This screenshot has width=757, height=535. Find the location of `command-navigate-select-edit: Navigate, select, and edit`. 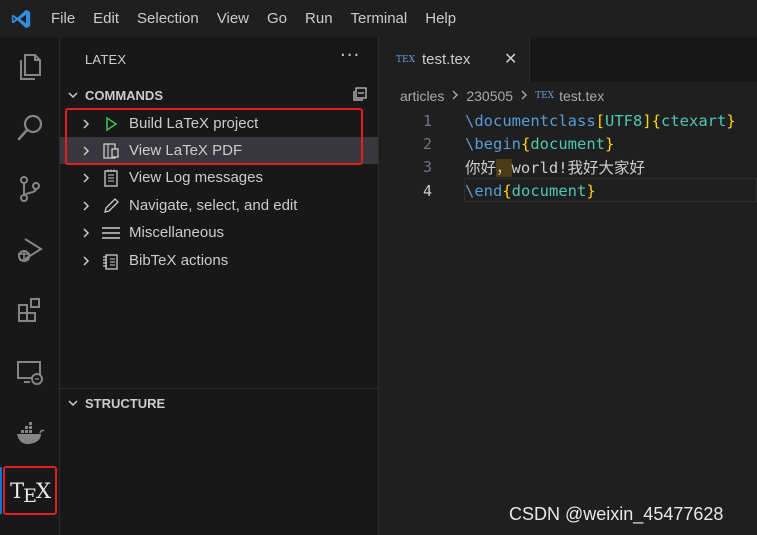

command-navigate-select-edit: Navigate, select, and edit is located at coordinates (219, 205).